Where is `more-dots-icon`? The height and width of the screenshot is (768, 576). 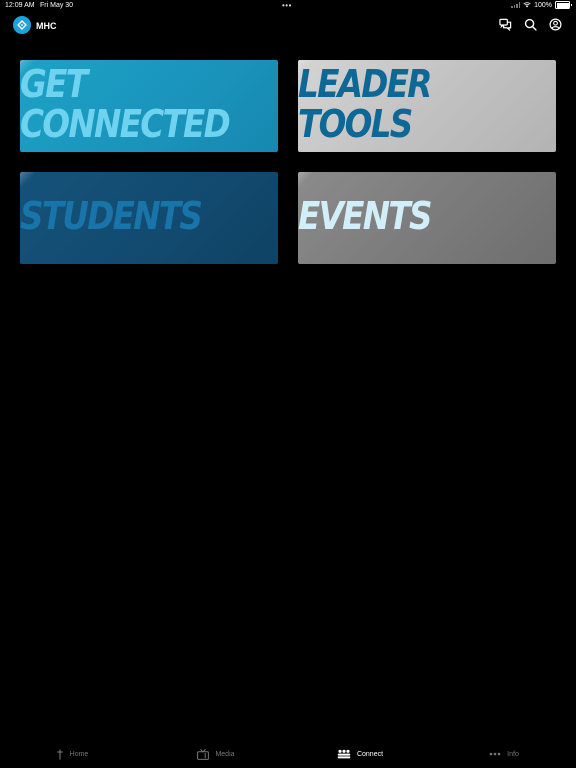
more-dots-icon is located at coordinates (495, 754).